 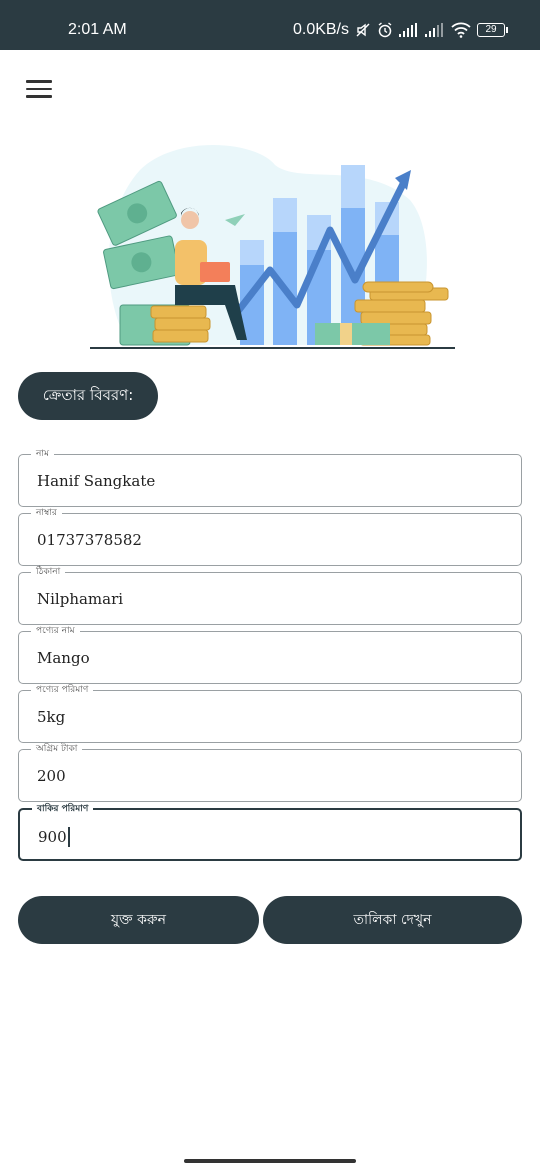 I want to click on text-caret, so click(x=68, y=837).